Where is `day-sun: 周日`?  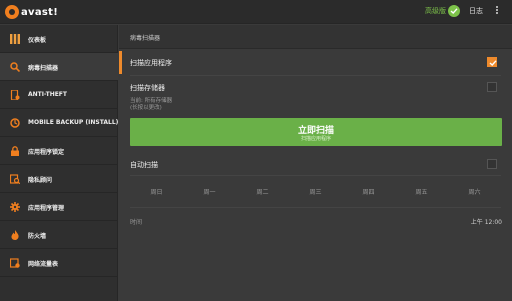 day-sun: 周日 is located at coordinates (156, 193).